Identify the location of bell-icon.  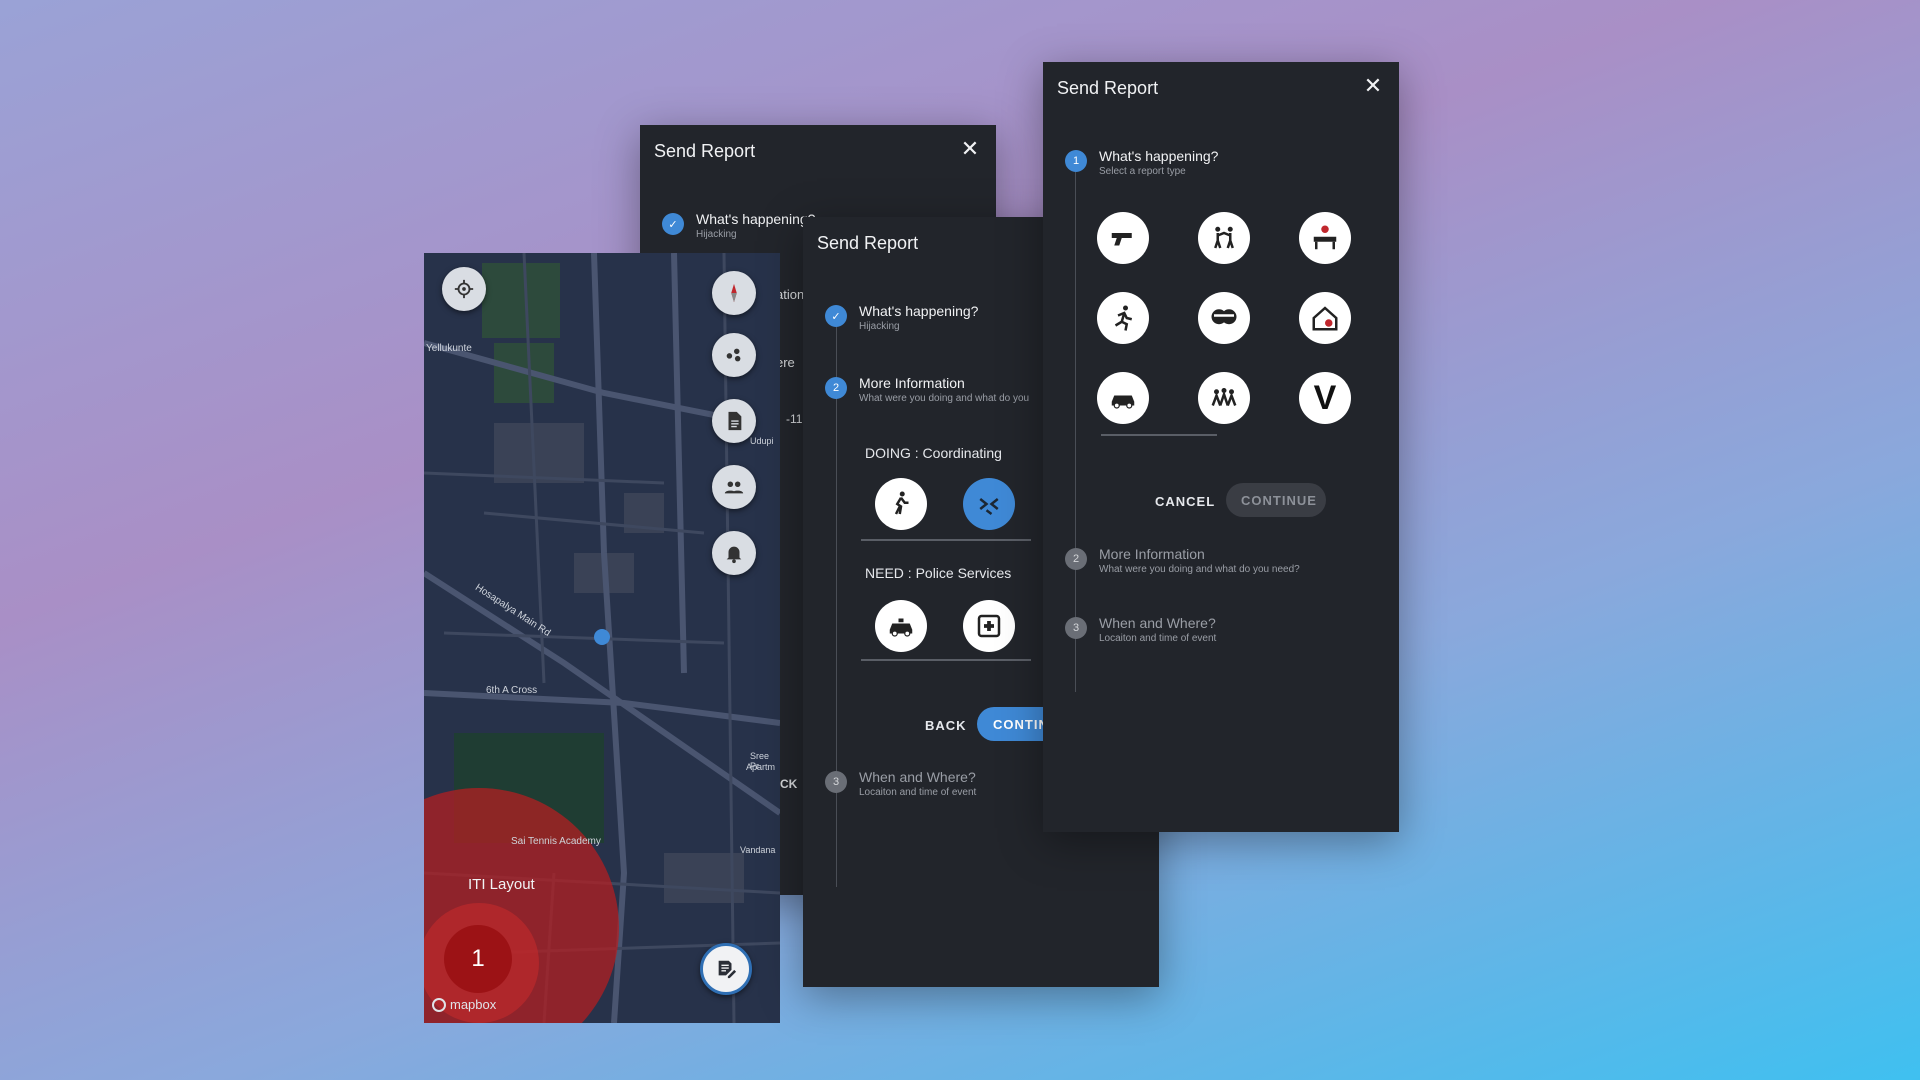
(734, 555).